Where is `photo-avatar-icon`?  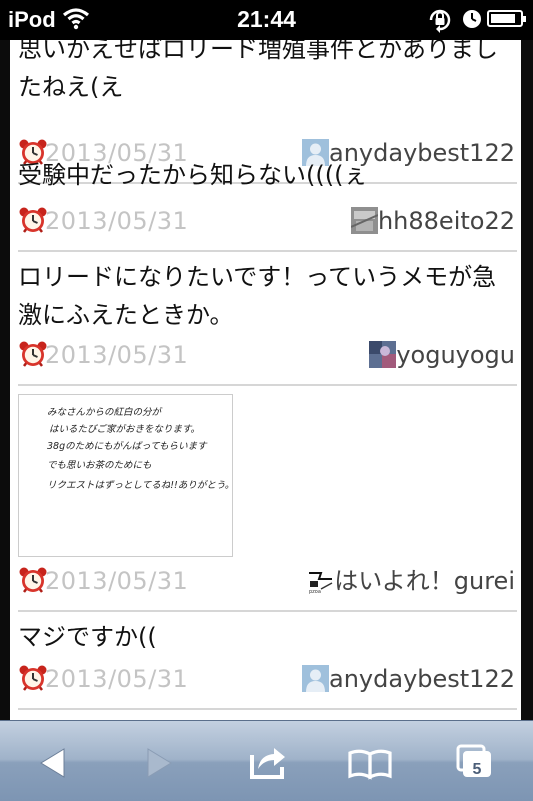 photo-avatar-icon is located at coordinates (383, 354).